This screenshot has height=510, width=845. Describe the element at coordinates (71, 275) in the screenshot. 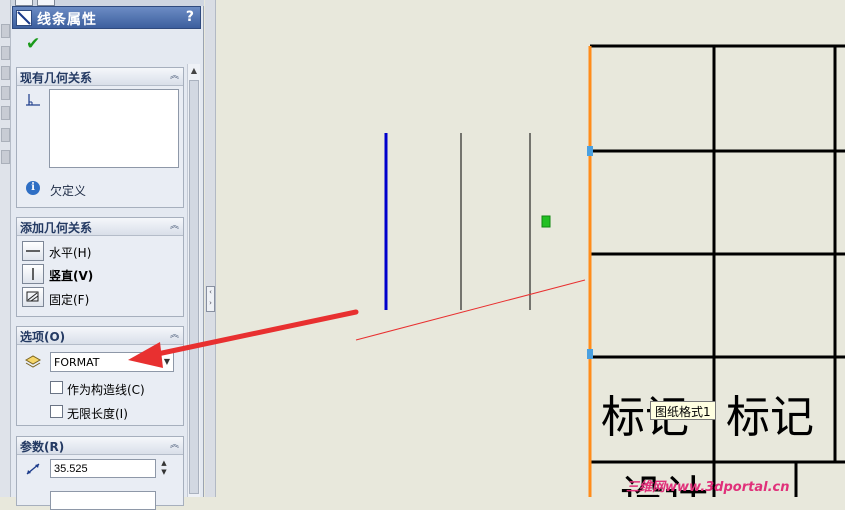

I see `vertical-label: 竖直(V)` at that location.